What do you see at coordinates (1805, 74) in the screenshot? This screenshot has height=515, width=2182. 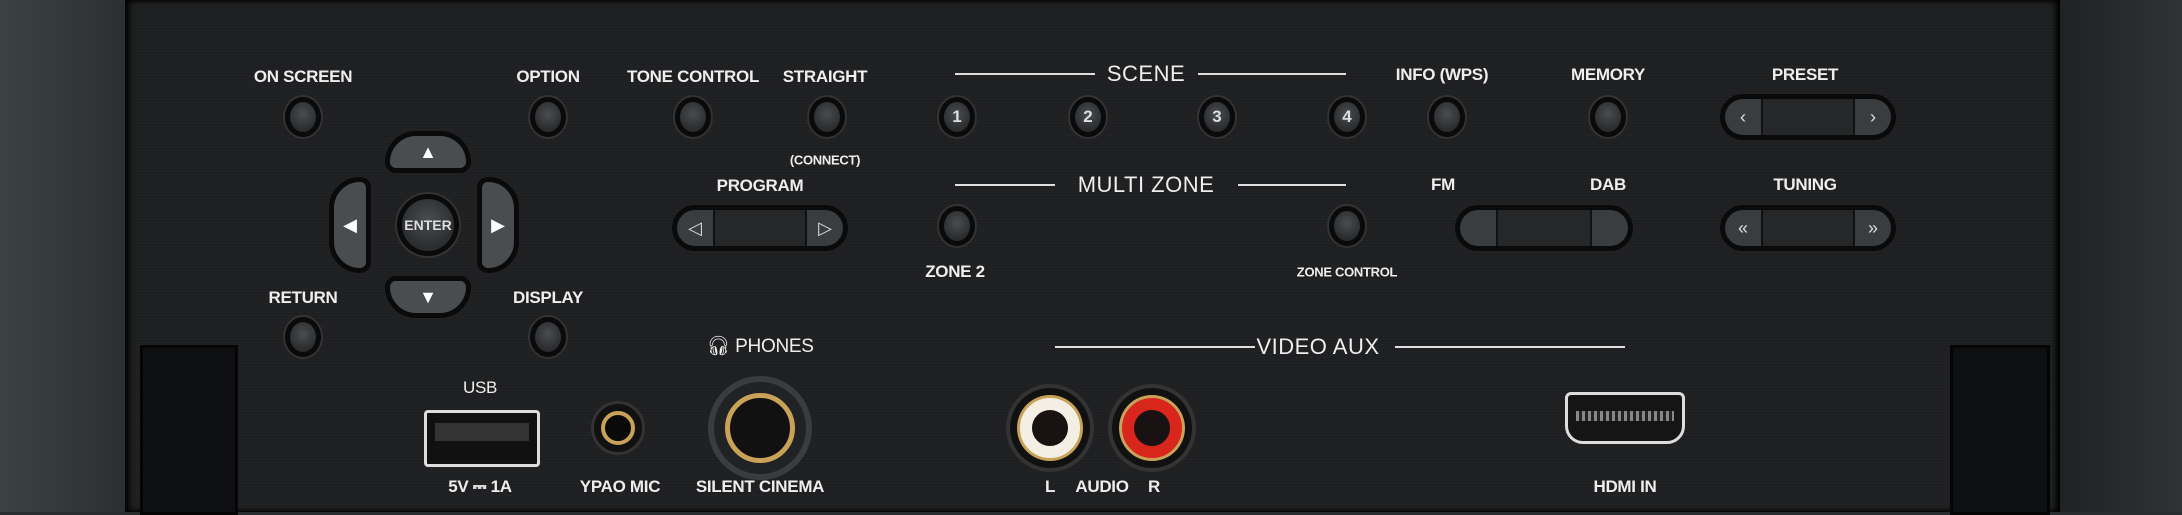 I see `preset-label: PRESET` at bounding box center [1805, 74].